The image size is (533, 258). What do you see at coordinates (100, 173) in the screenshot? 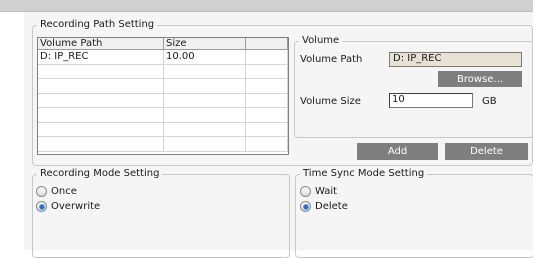
I see `recording-mode-legend: Recording Mode Setting` at bounding box center [100, 173].